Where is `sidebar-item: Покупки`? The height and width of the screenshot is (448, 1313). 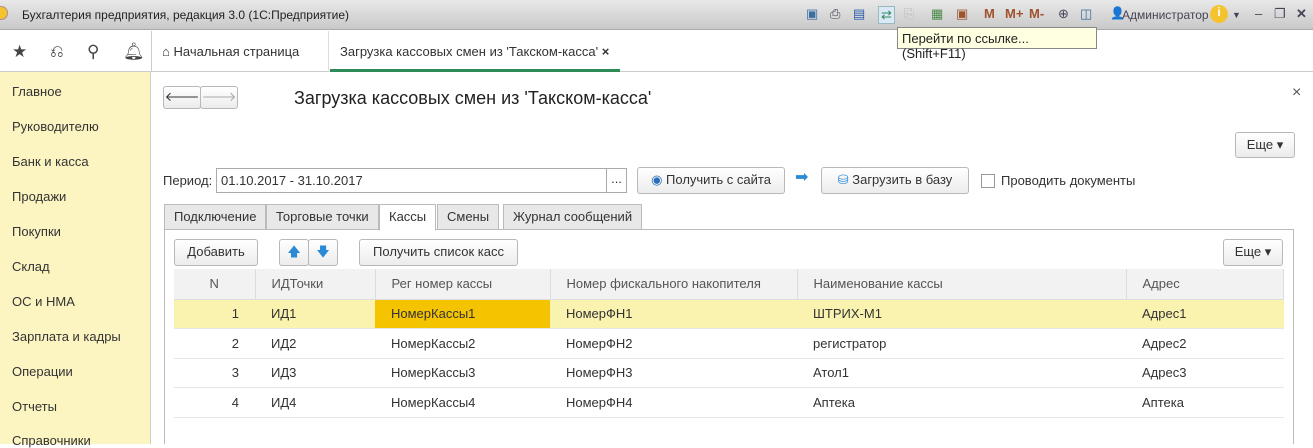
sidebar-item: Покупки is located at coordinates (36, 231).